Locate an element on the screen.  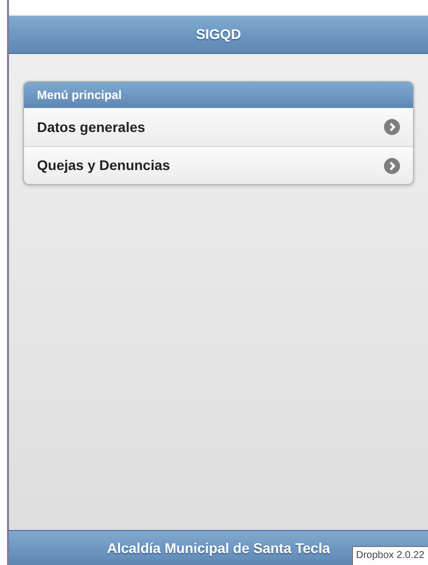
app-title: SIGQD is located at coordinates (219, 34).